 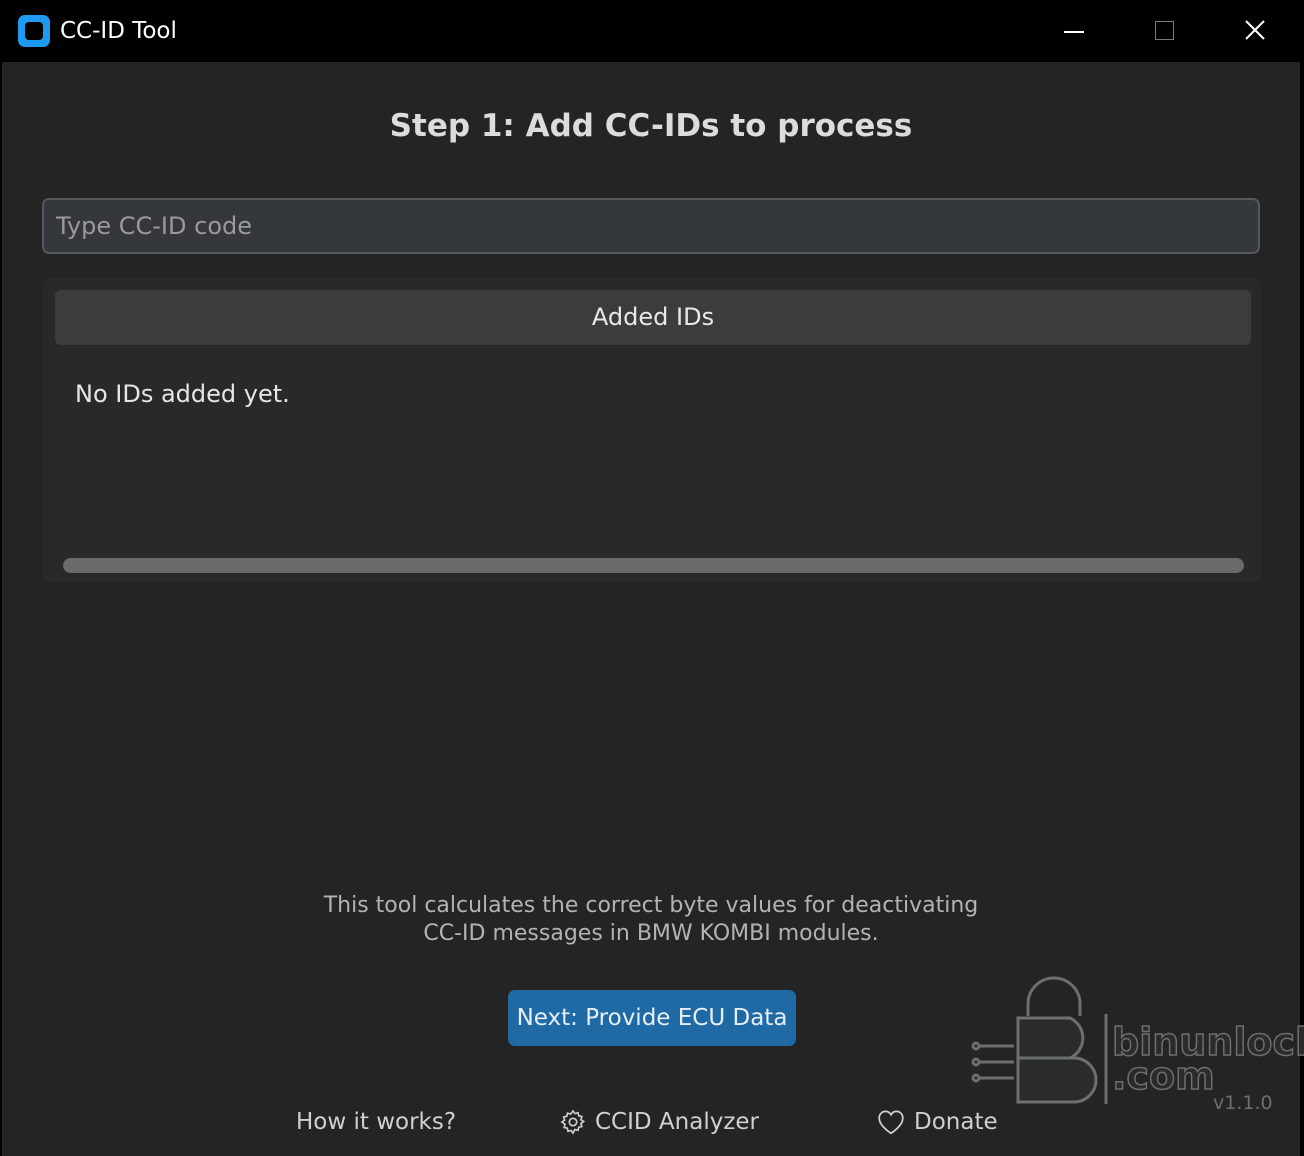 What do you see at coordinates (956, 1122) in the screenshot?
I see `donate-label: Donate` at bounding box center [956, 1122].